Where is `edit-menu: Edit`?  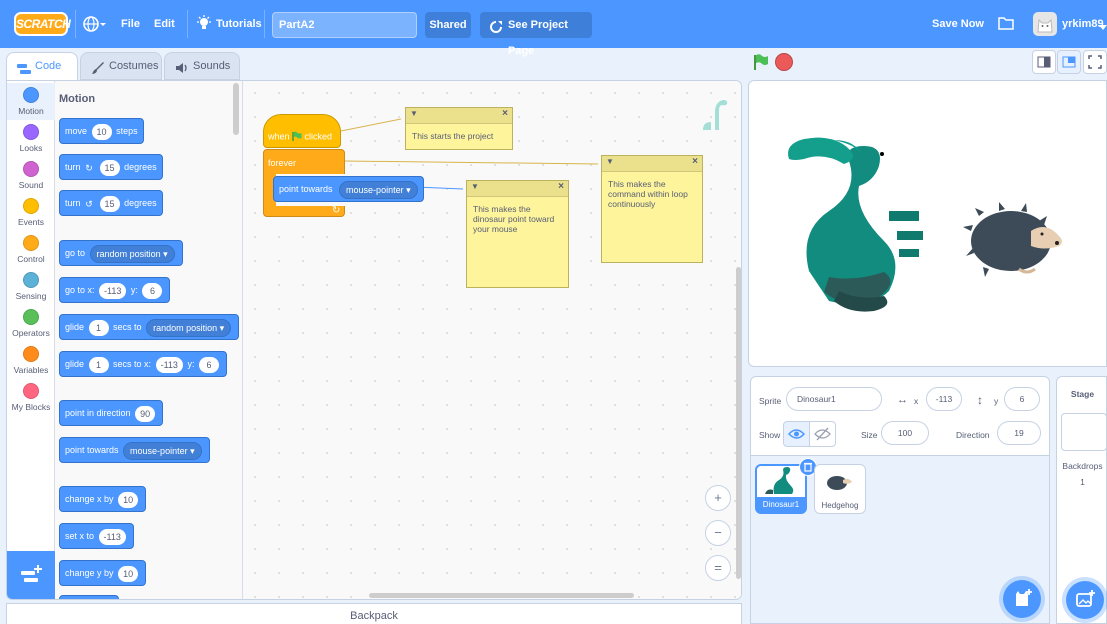
edit-menu: Edit is located at coordinates (164, 24).